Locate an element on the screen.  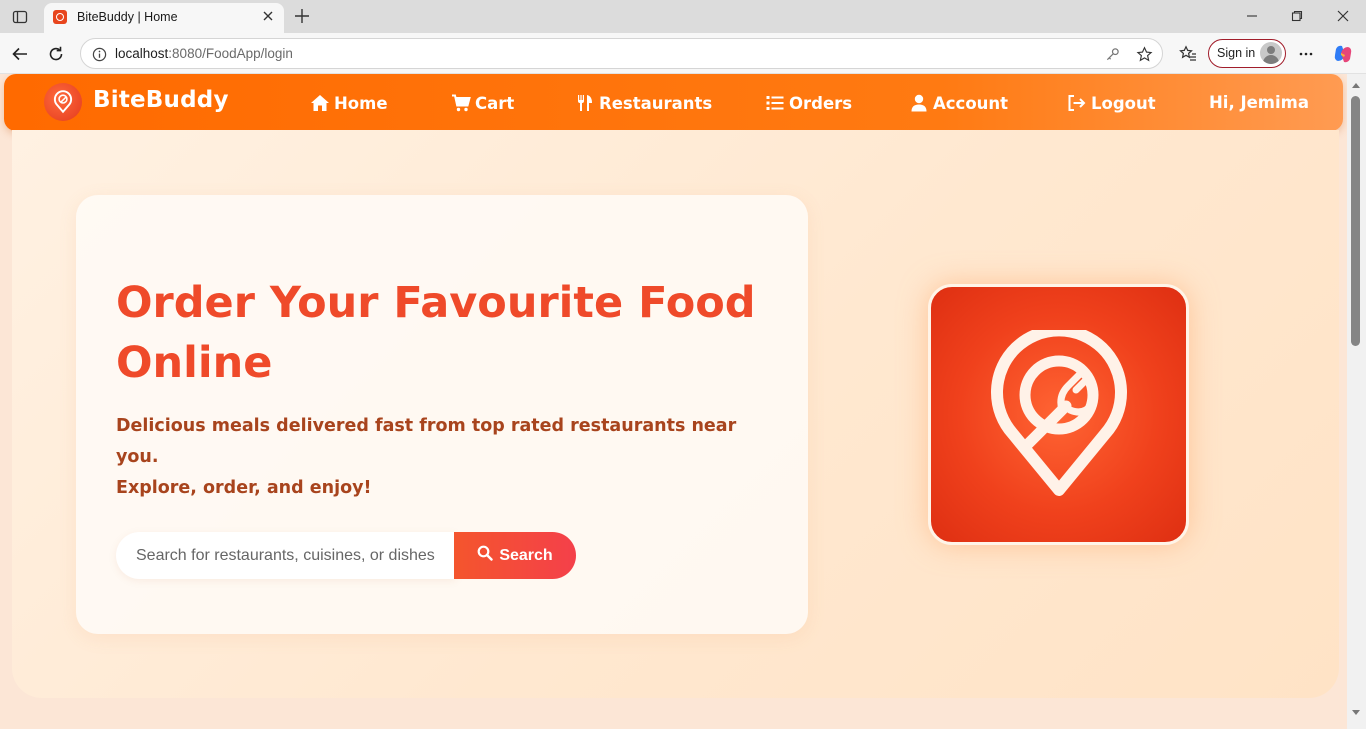
browser-tabstrip: BiteBuddy | Home is located at coordinates (683, 16).